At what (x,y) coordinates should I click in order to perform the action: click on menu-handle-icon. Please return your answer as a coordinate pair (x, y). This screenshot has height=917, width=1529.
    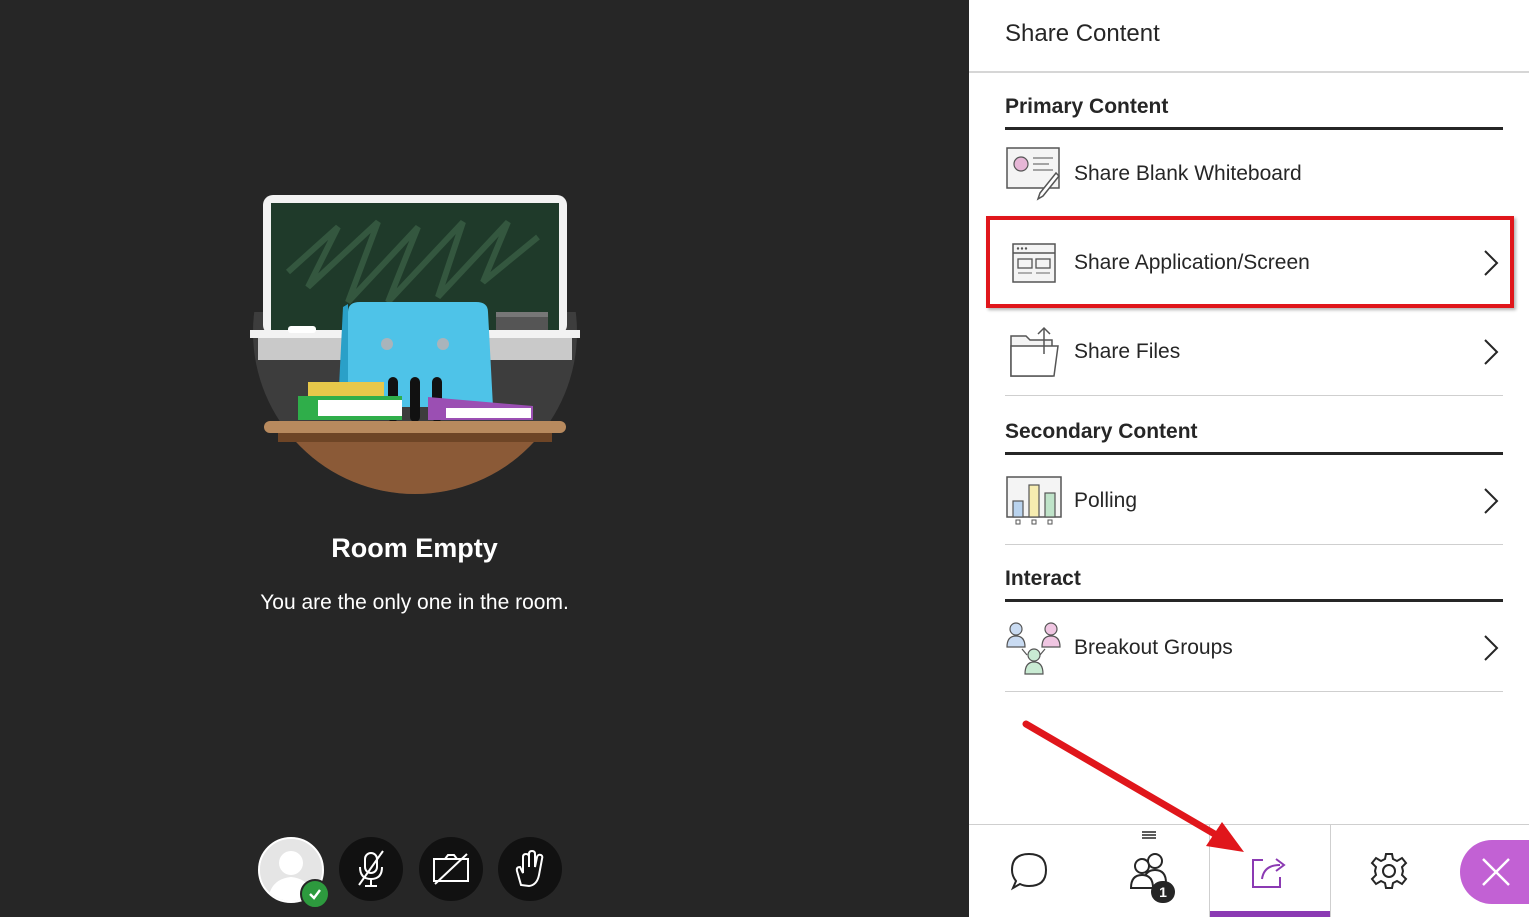
    Looking at the image, I should click on (1149, 835).